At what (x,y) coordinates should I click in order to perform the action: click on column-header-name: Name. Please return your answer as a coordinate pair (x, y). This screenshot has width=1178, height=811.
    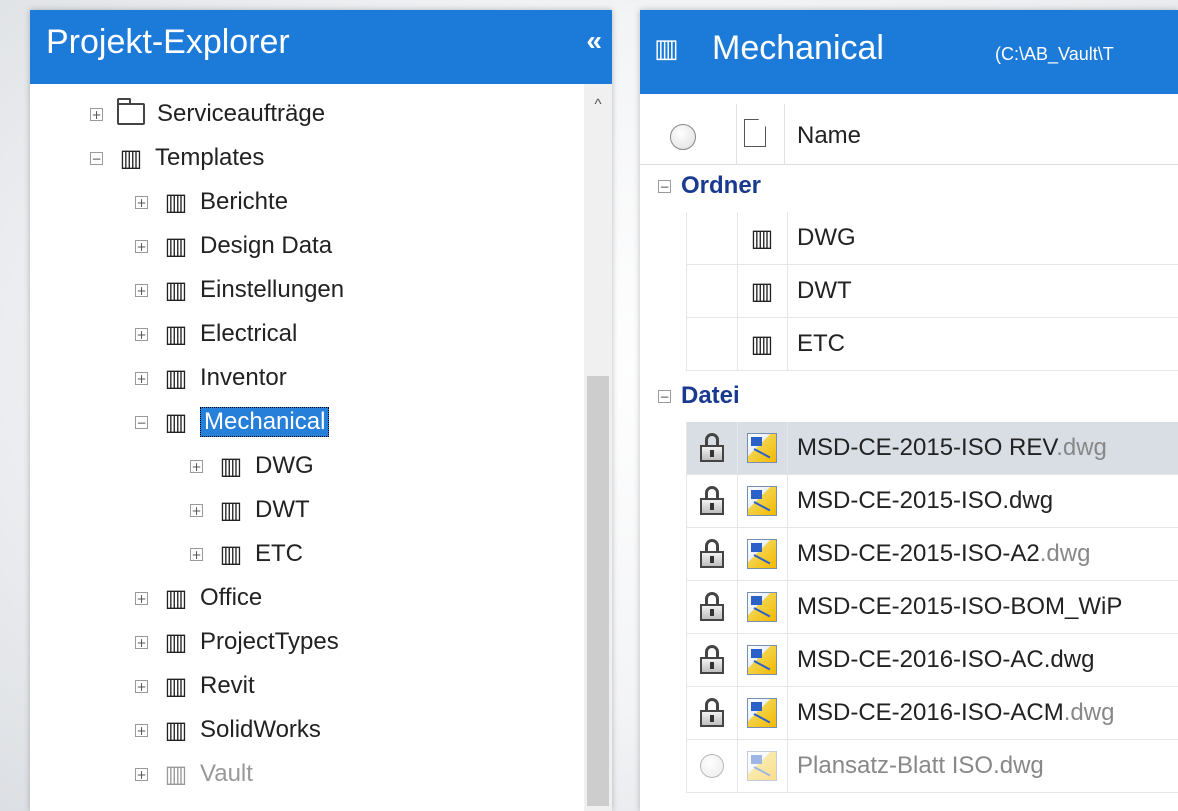
    Looking at the image, I should click on (829, 136).